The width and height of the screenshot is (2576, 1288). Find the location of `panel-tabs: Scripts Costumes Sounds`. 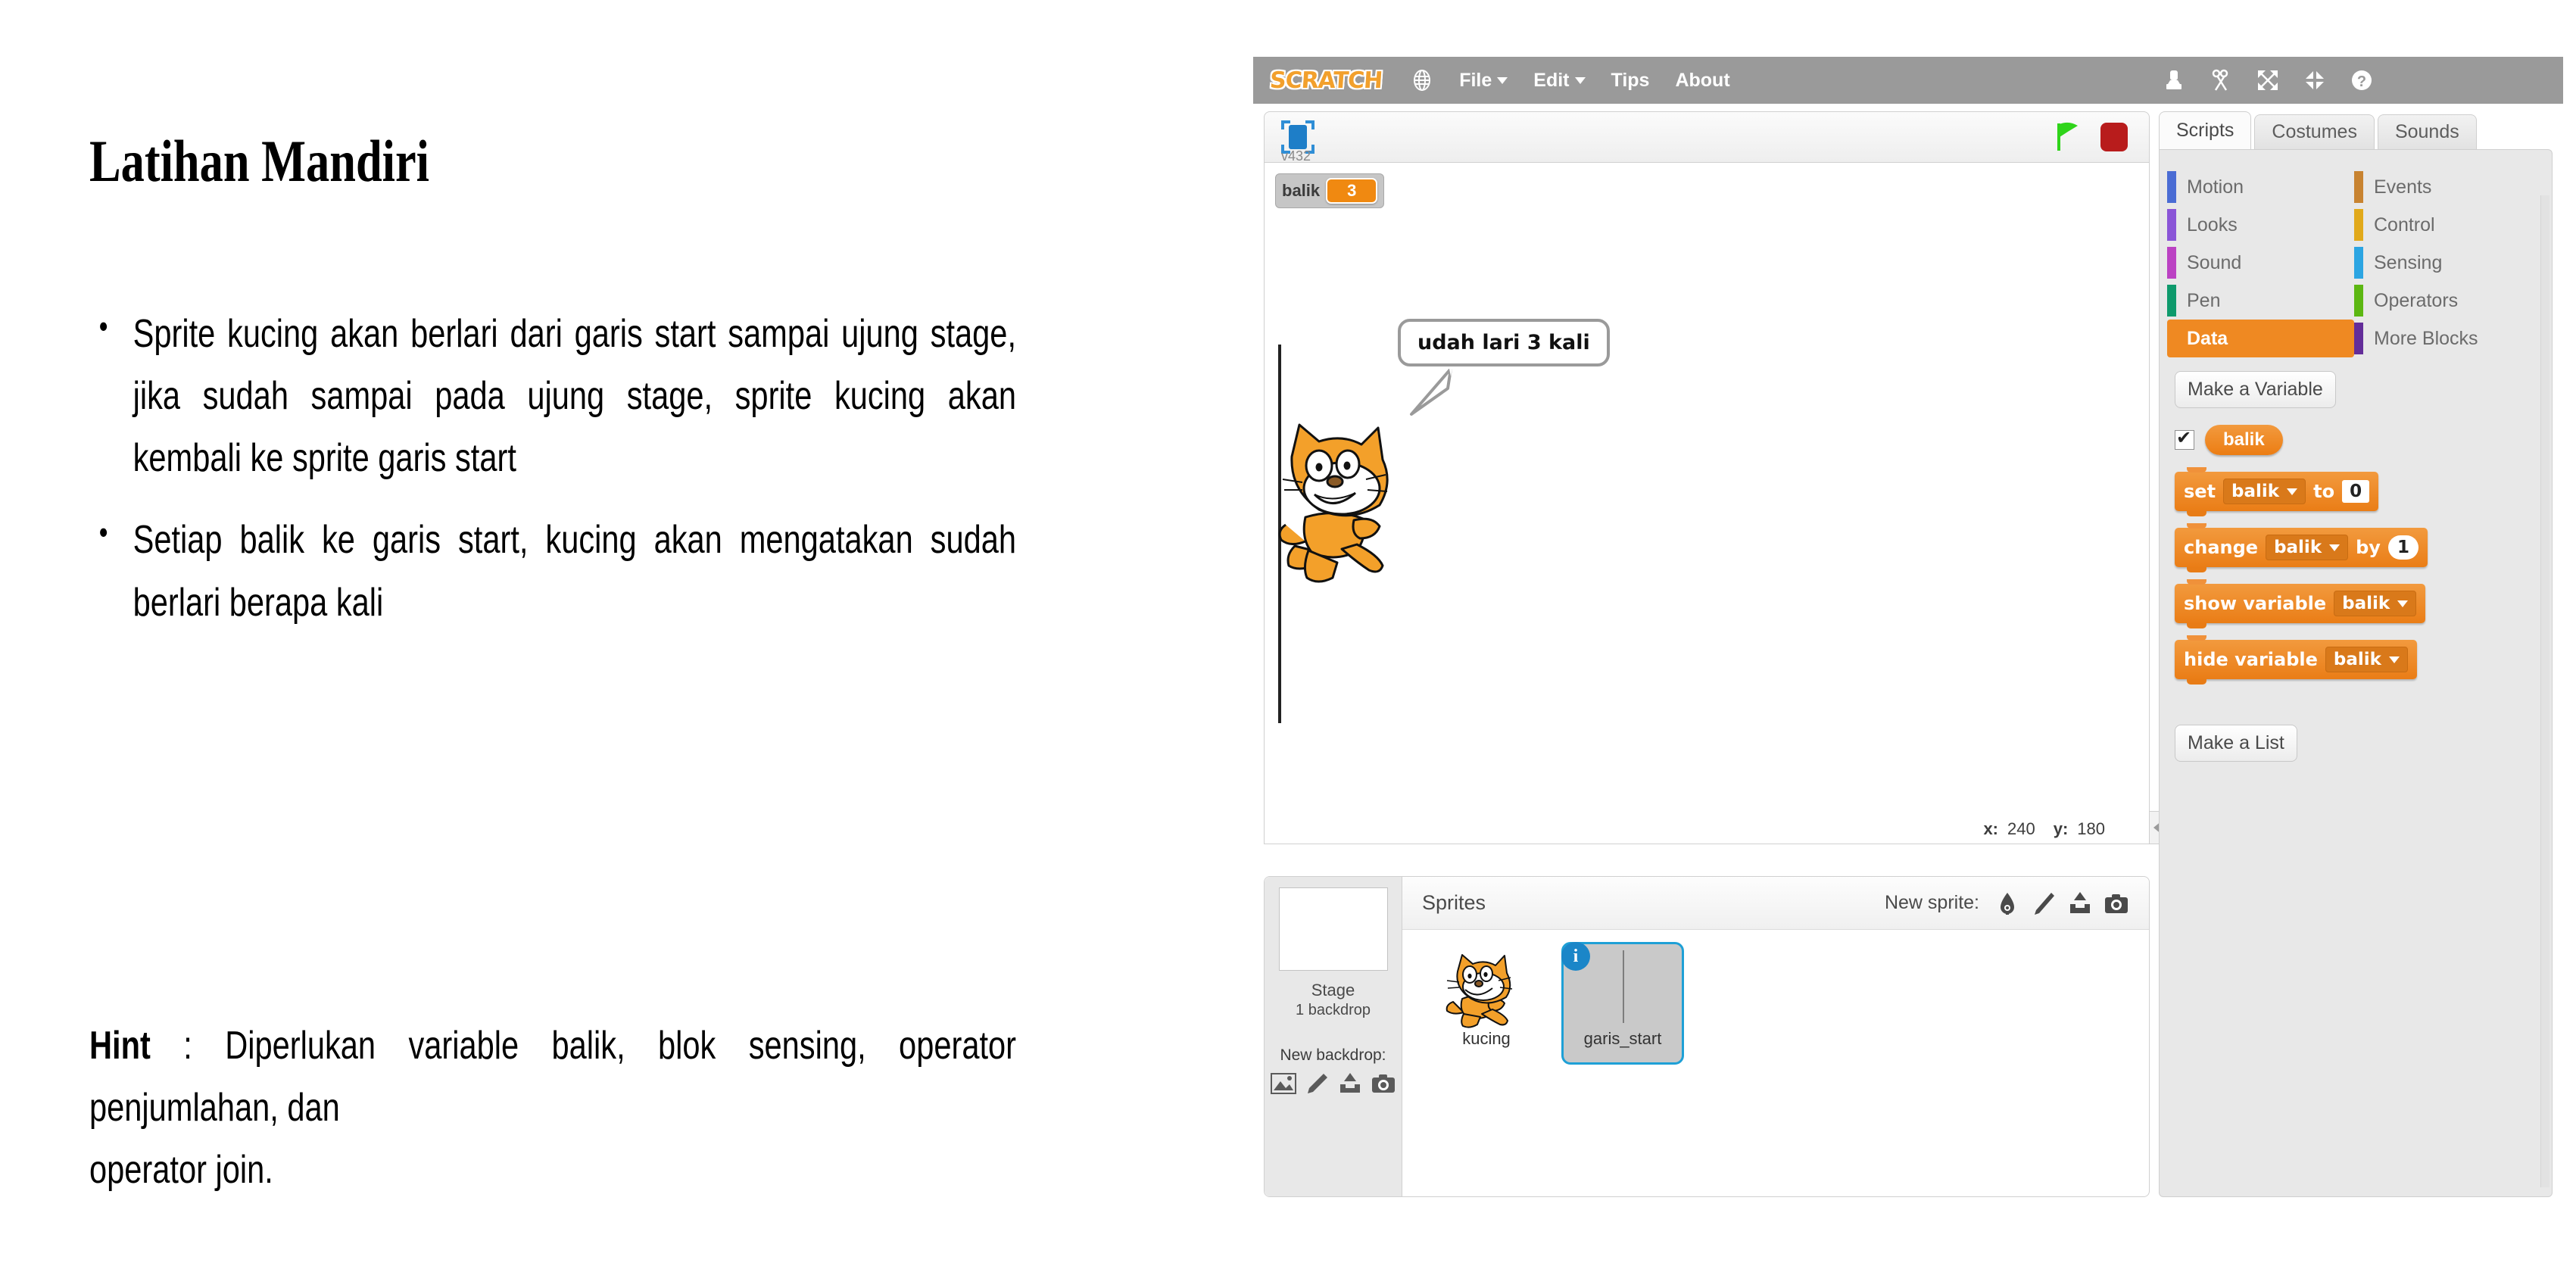

panel-tabs: Scripts Costumes Sounds is located at coordinates (2356, 130).